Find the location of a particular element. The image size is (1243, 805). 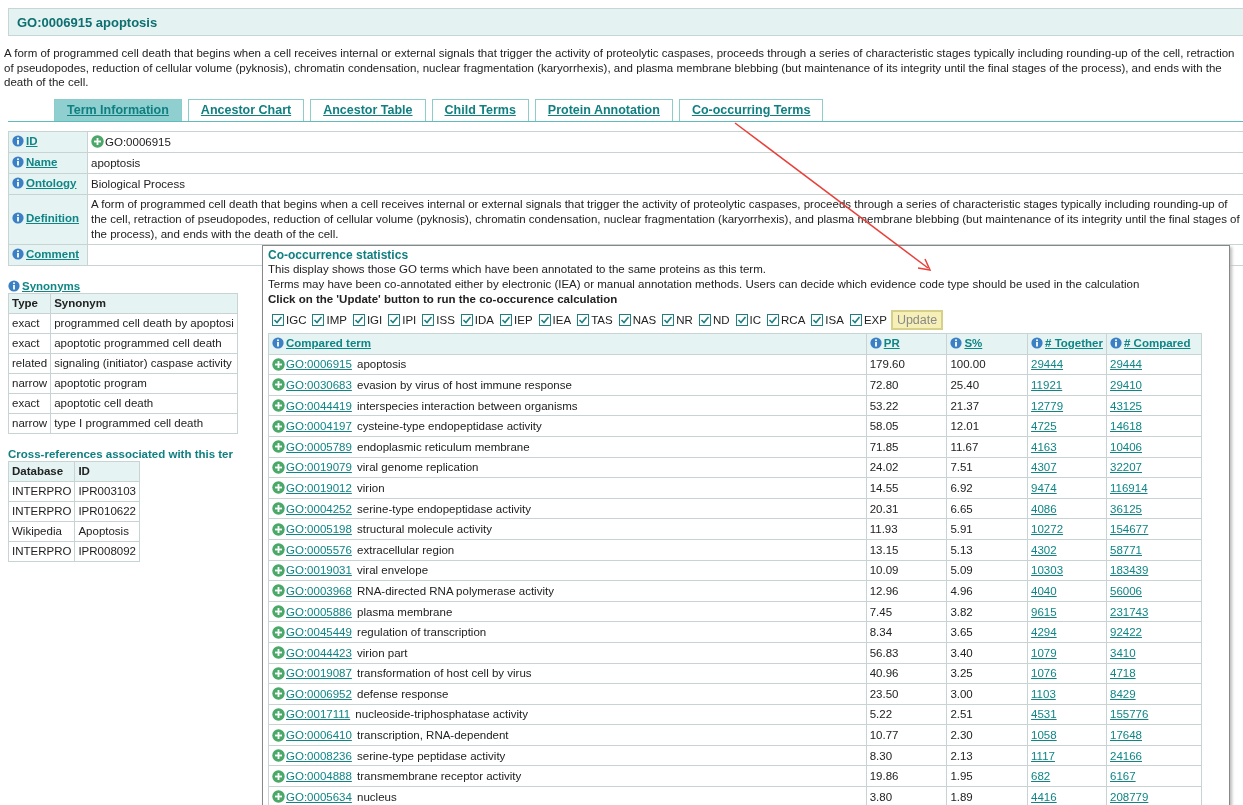

table-cell: 7.45 is located at coordinates (906, 611).